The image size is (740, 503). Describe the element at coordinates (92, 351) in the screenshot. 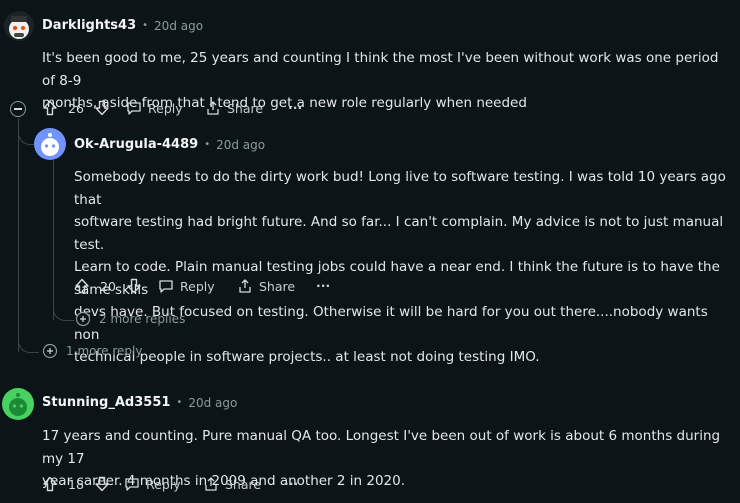

I see `more-replies-link: 1 more reply` at that location.